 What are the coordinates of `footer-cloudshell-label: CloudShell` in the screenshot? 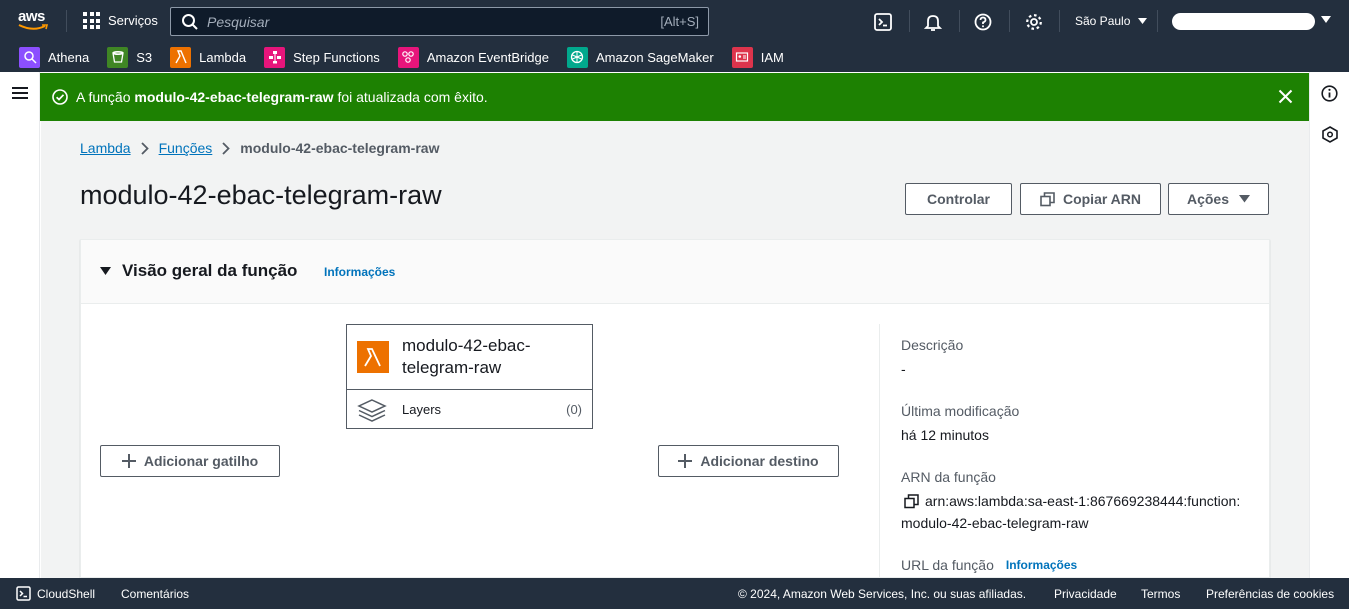 It's located at (66, 593).